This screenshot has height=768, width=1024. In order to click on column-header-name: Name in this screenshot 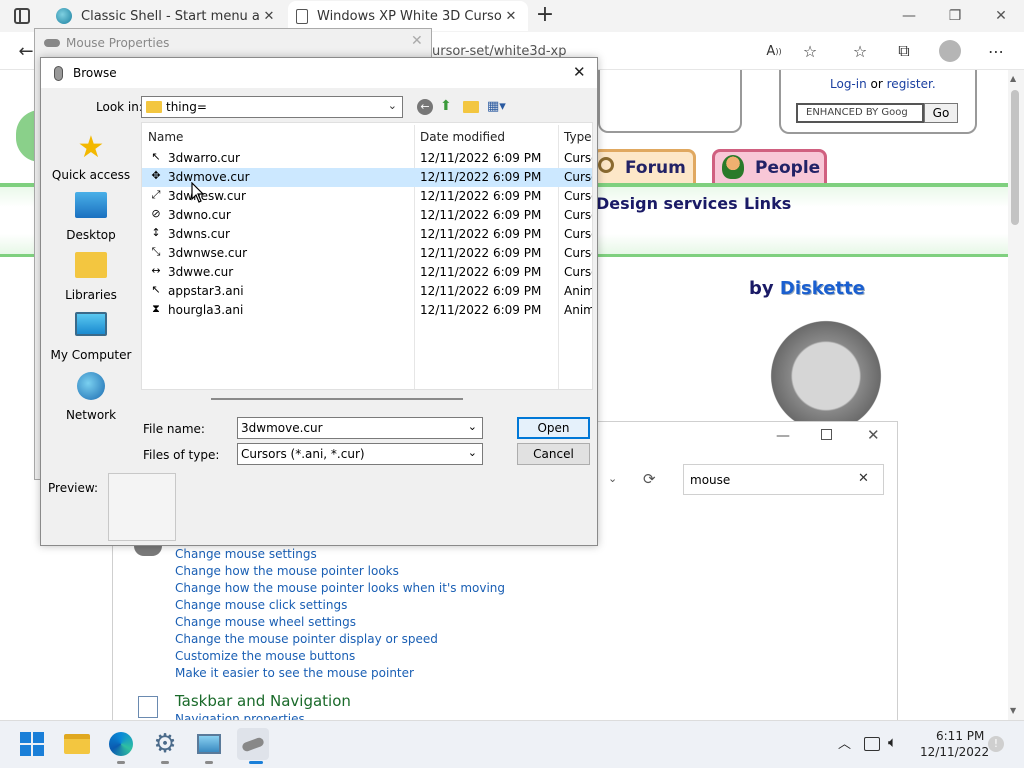, I will do `click(165, 137)`.